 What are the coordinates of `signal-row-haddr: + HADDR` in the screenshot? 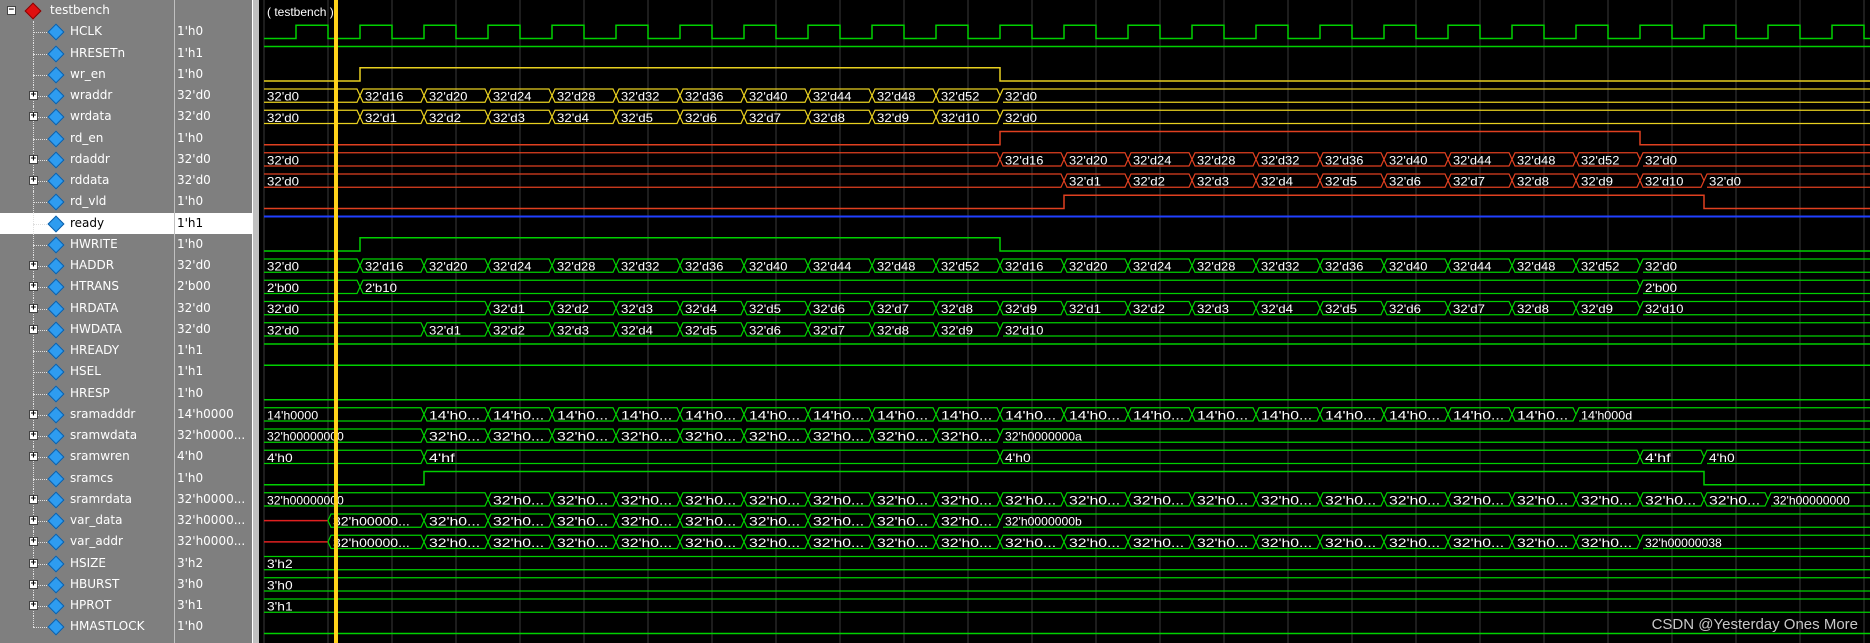 It's located at (87, 266).